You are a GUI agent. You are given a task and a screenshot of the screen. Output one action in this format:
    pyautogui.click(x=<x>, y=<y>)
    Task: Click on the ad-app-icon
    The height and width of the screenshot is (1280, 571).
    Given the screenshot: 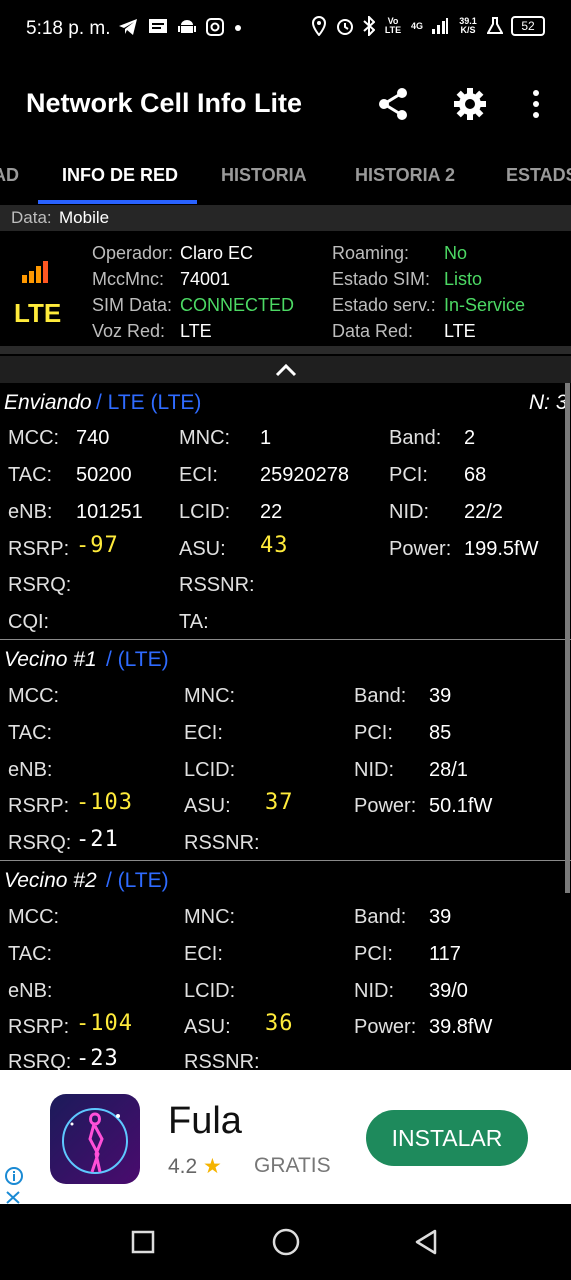 What is the action you would take?
    pyautogui.click(x=95, y=1139)
    